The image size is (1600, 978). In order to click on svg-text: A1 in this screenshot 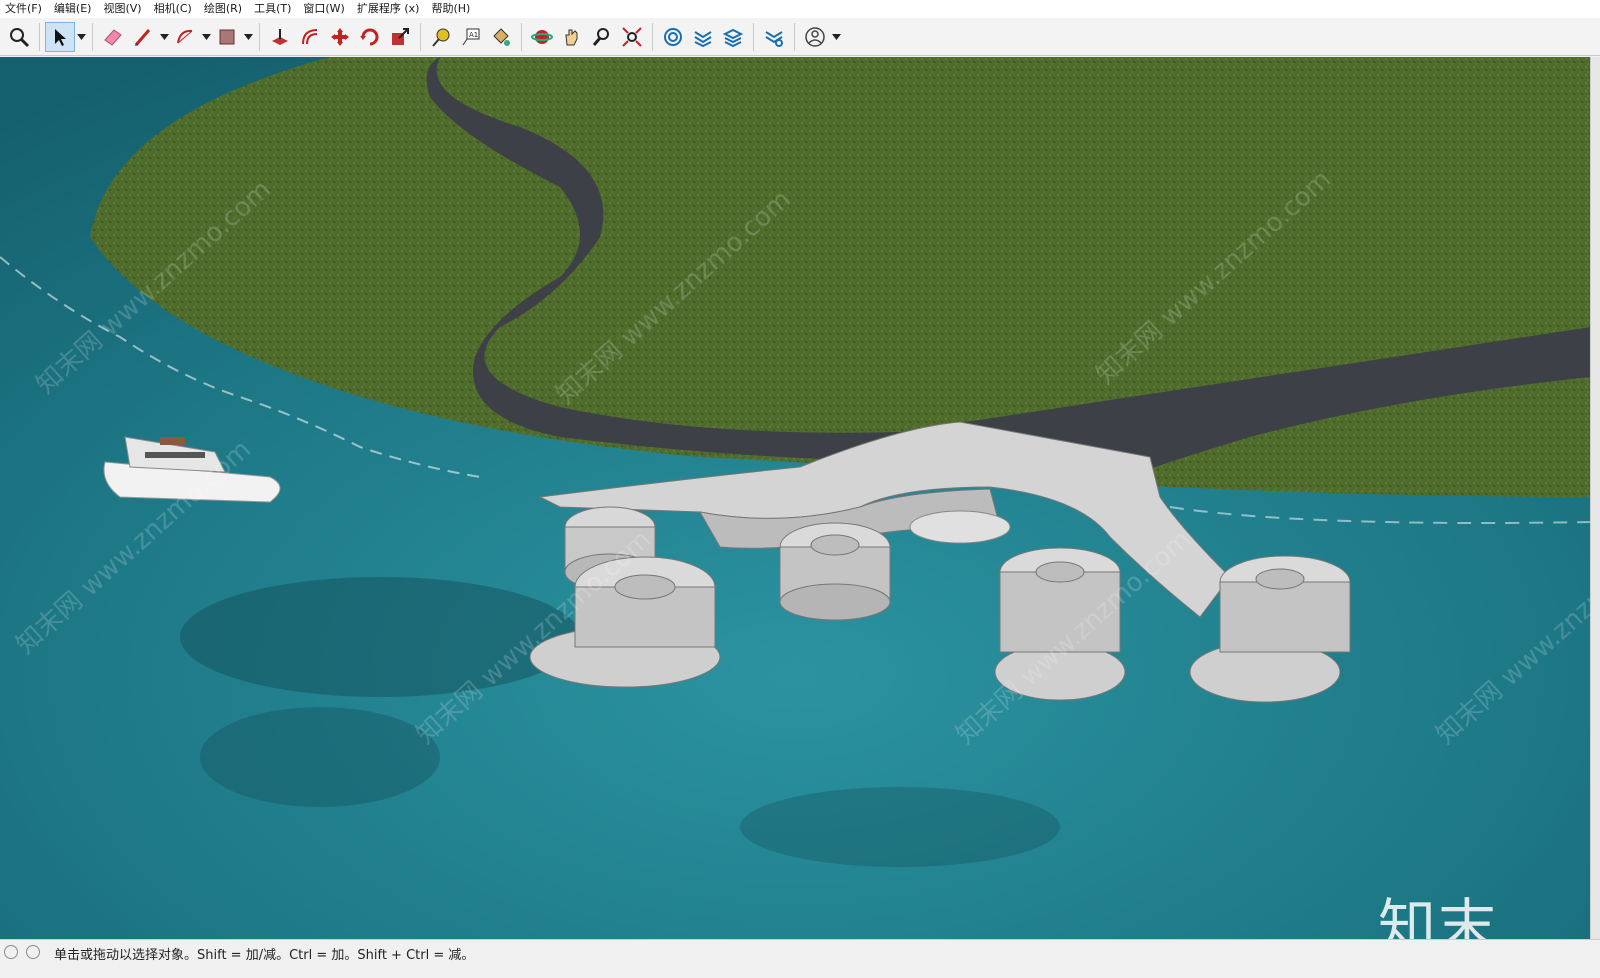, I will do `click(473, 35)`.